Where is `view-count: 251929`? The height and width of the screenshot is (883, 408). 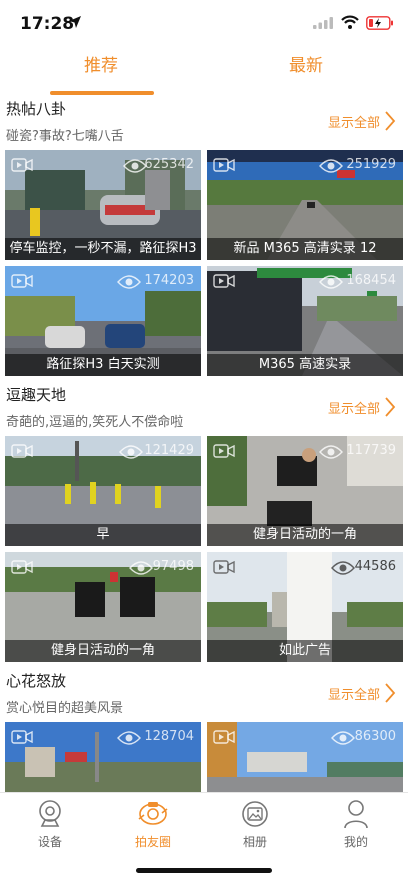 view-count: 251929 is located at coordinates (371, 164).